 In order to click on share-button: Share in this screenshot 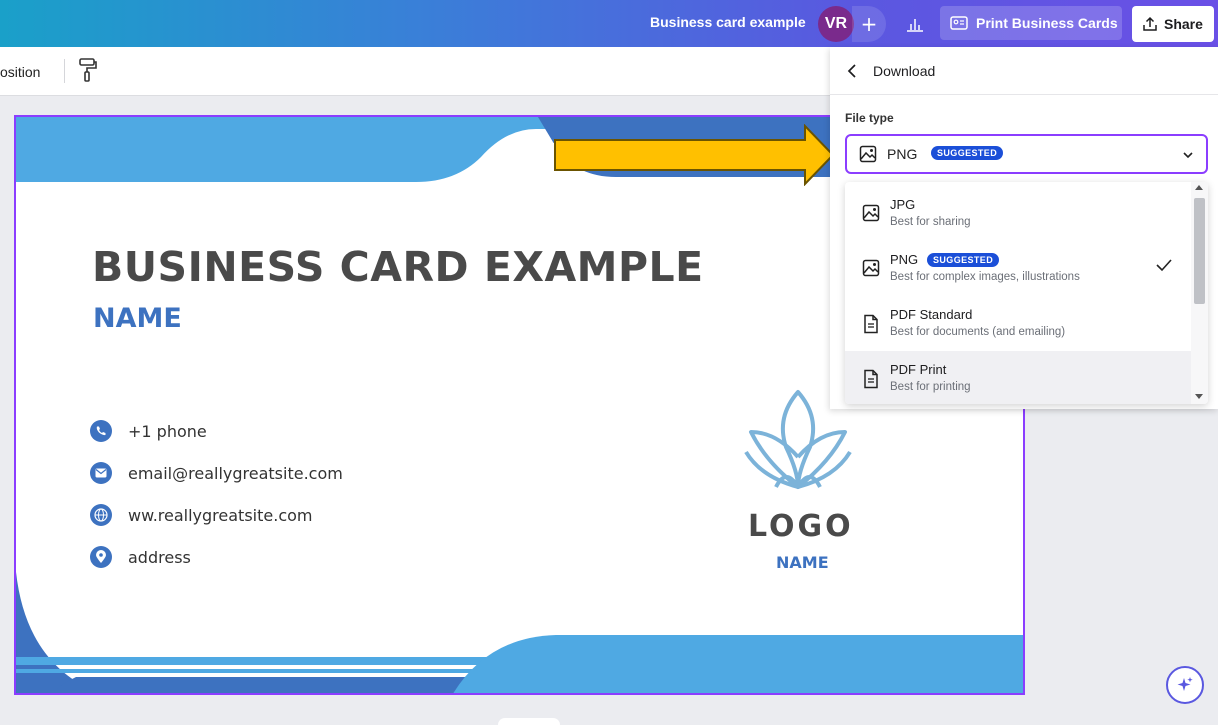, I will do `click(1173, 24)`.